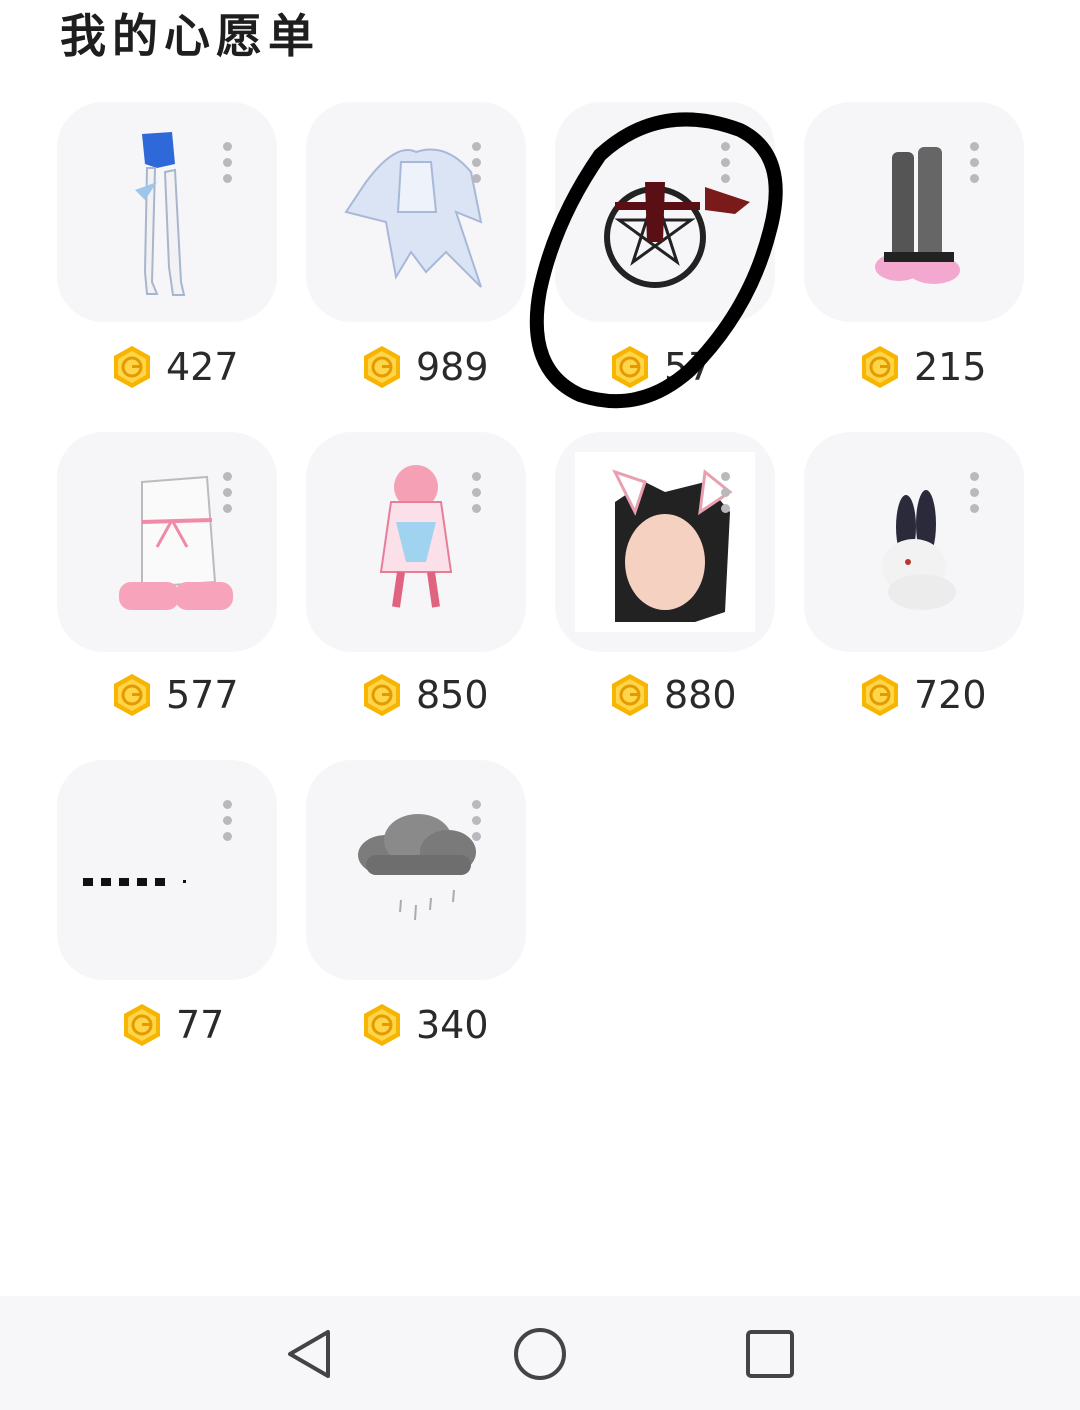 This screenshot has height=1410, width=1080. What do you see at coordinates (452, 695) in the screenshot?
I see `price-value: 850` at bounding box center [452, 695].